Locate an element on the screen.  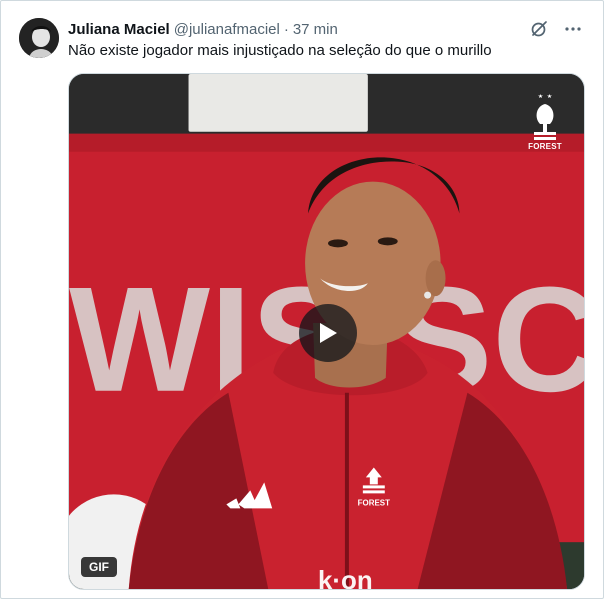
svg-text: k·on is located at coordinates (345, 578).